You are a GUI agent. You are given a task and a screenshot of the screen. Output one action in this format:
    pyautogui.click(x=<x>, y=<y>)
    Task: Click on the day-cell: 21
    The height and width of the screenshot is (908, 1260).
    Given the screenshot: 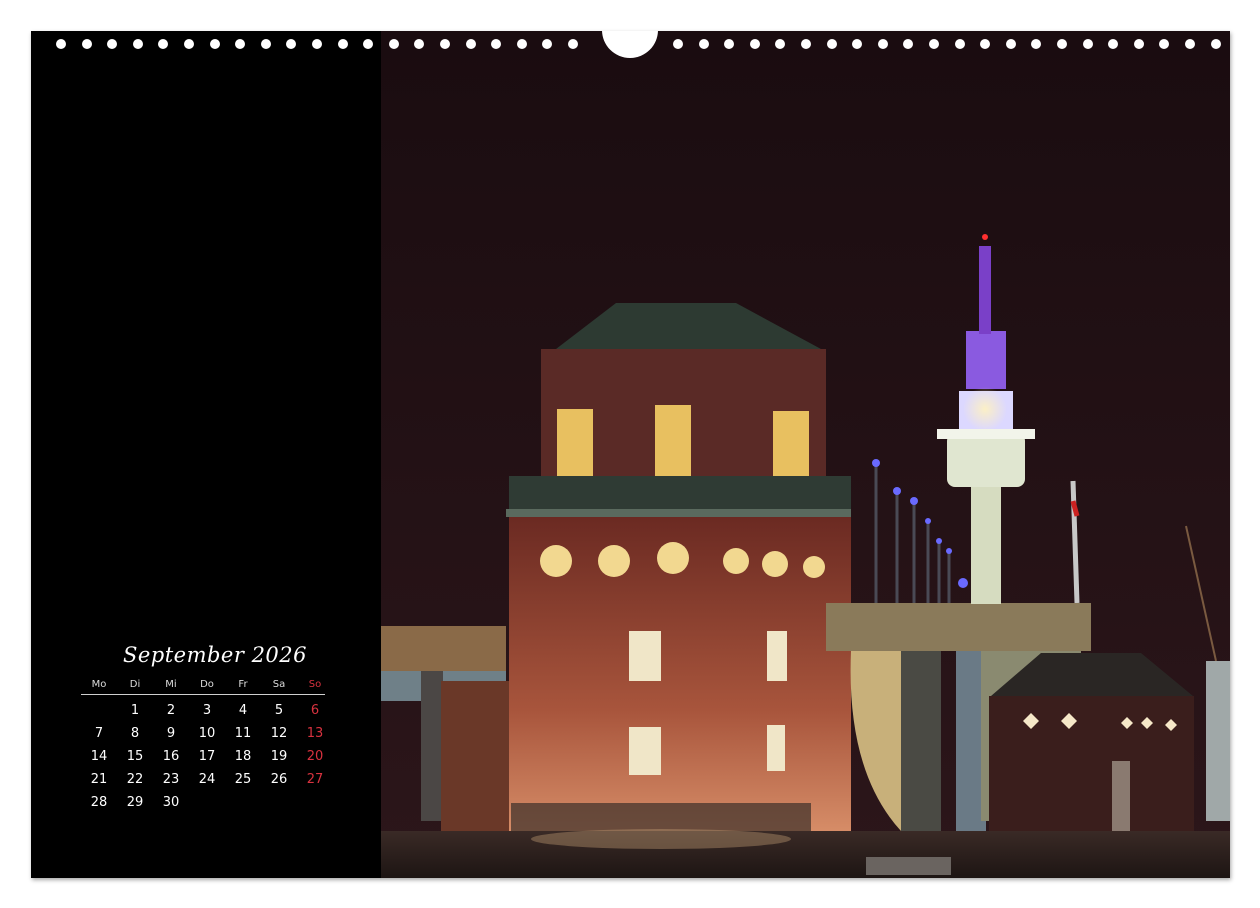 What is the action you would take?
    pyautogui.click(x=99, y=779)
    